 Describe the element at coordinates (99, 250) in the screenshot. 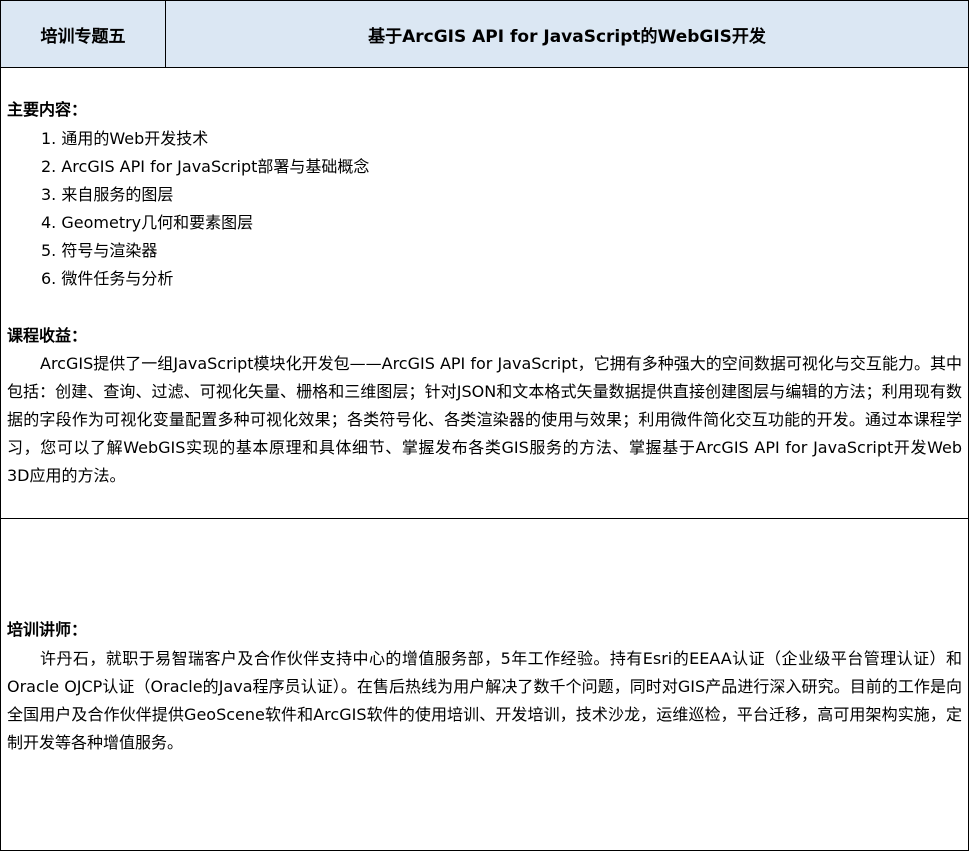

I see `list-item: 5. 符号与渲染器` at that location.